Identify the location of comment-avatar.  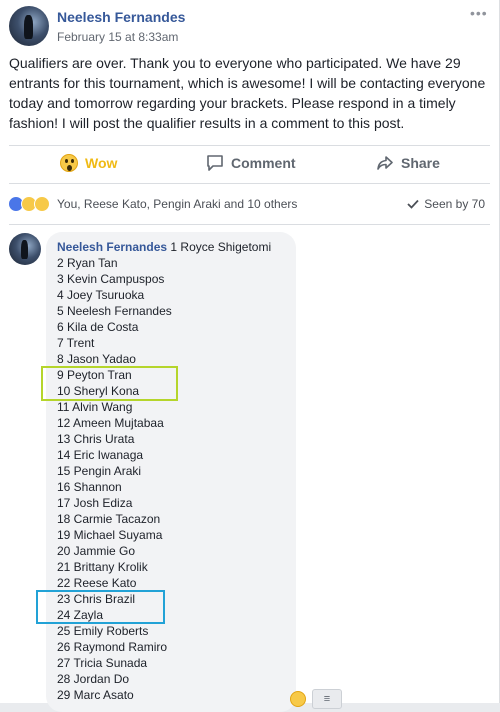
(25, 249).